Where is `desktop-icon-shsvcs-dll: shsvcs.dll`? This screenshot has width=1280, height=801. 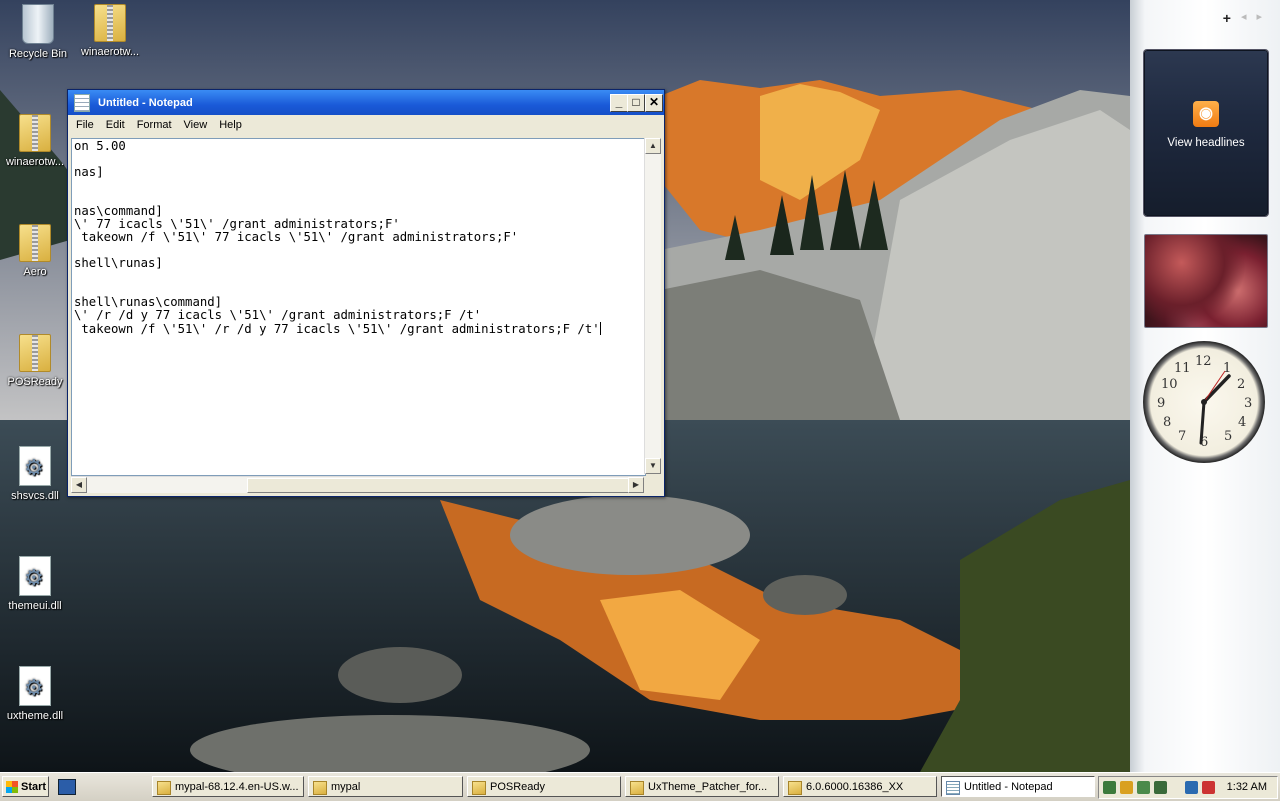 desktop-icon-shsvcs-dll: shsvcs.dll is located at coordinates (36, 474).